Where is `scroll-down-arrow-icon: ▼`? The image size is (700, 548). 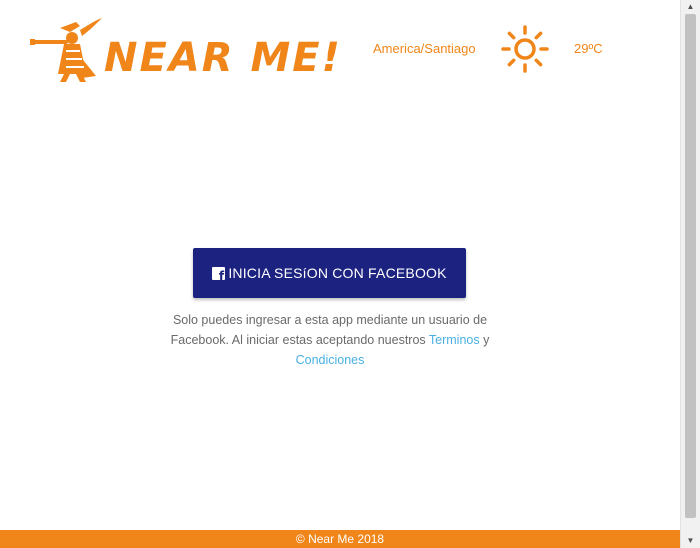 scroll-down-arrow-icon: ▼ is located at coordinates (690, 541).